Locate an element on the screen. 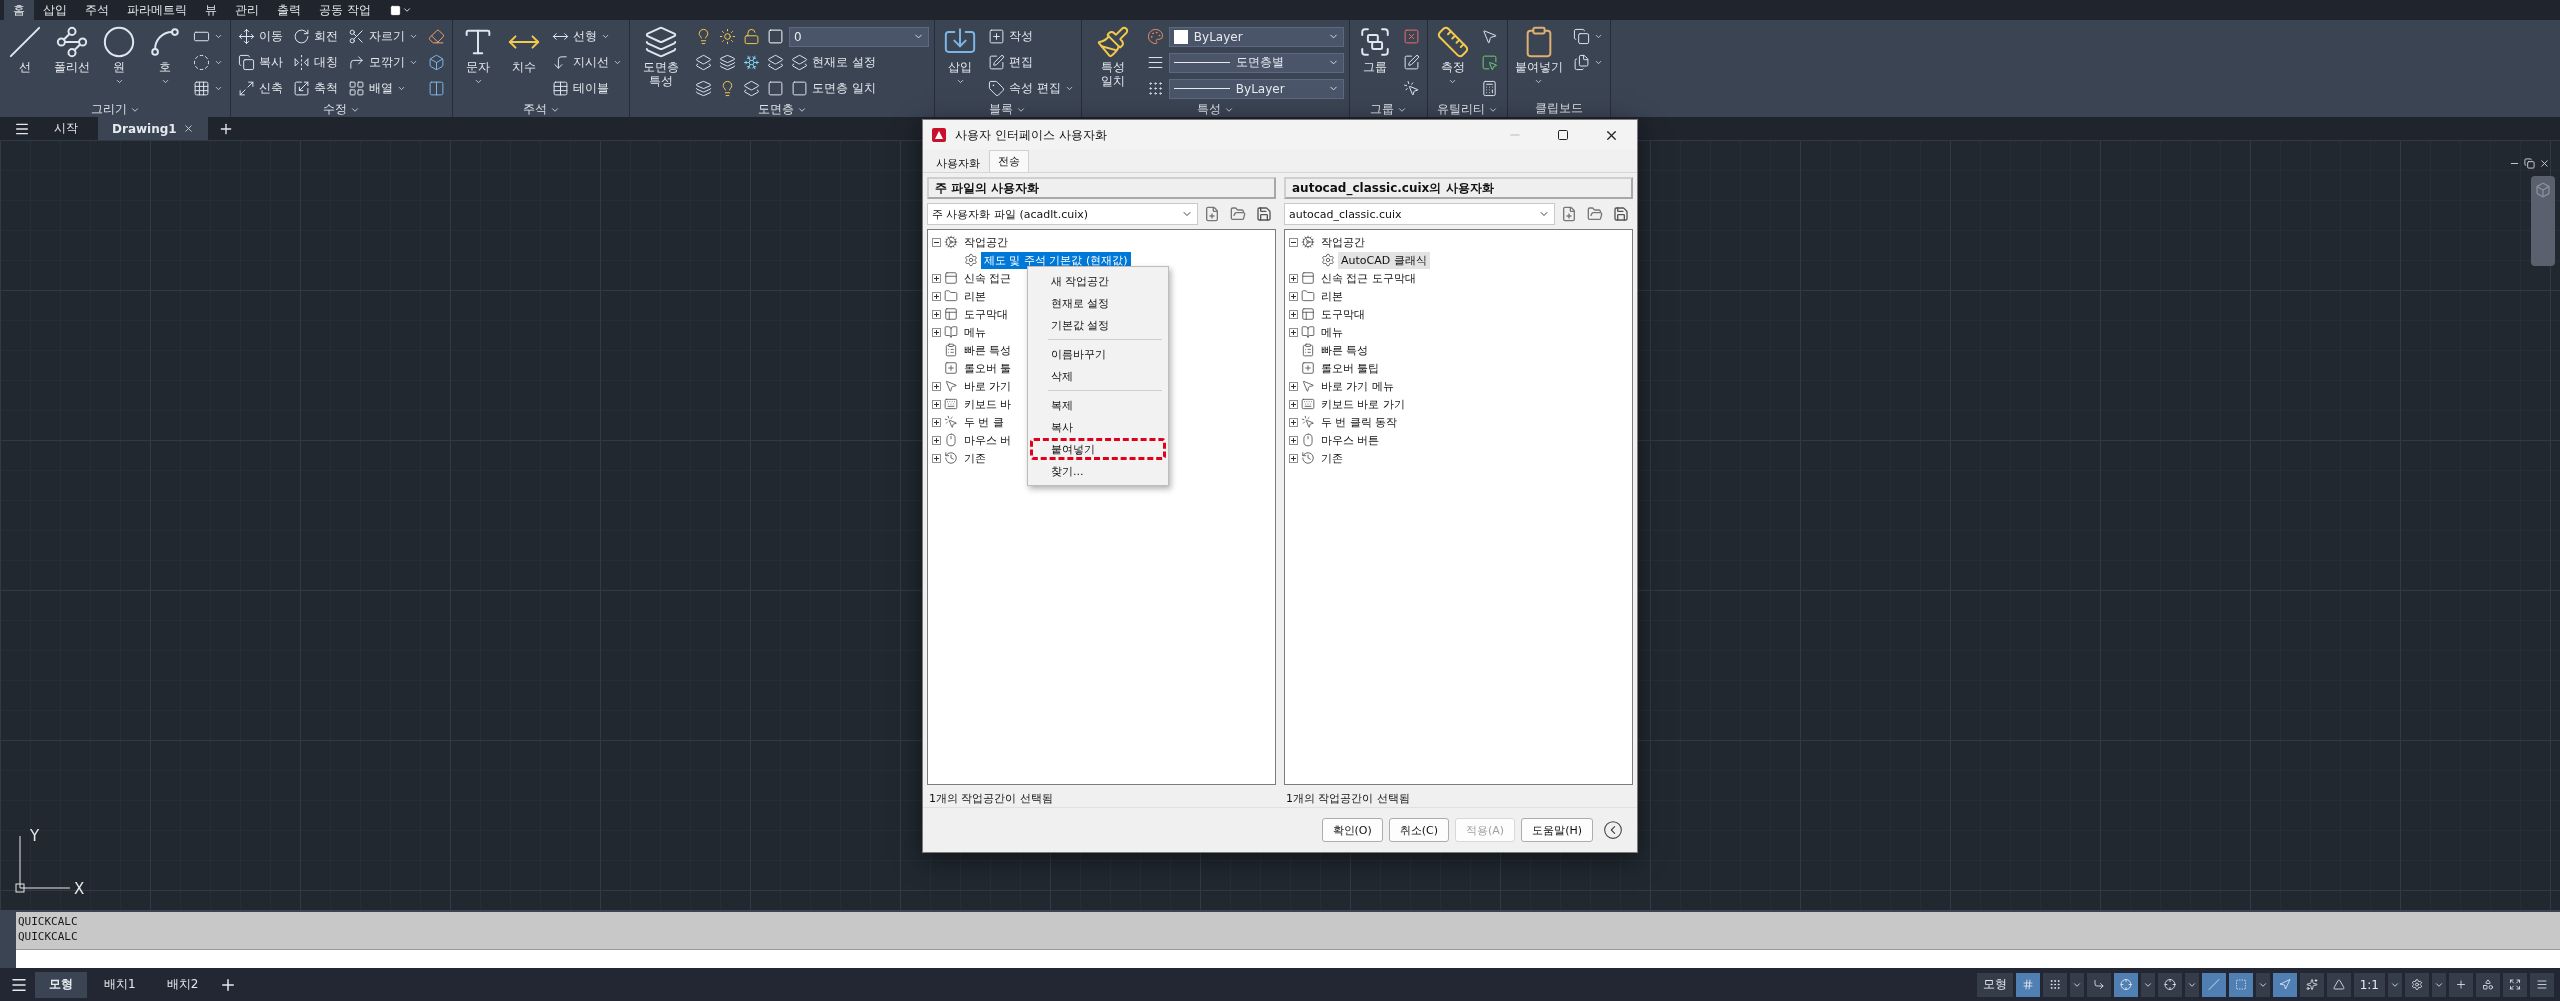  tree-item: 마우스 버 is located at coordinates (988, 440).